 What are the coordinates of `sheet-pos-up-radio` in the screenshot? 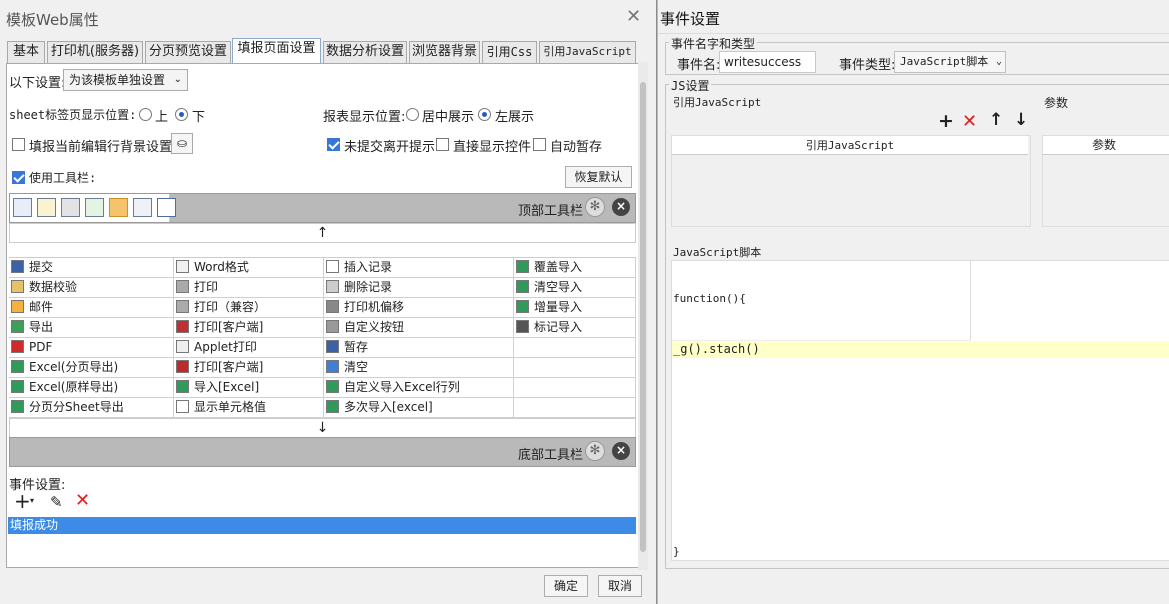 It's located at (145, 114).